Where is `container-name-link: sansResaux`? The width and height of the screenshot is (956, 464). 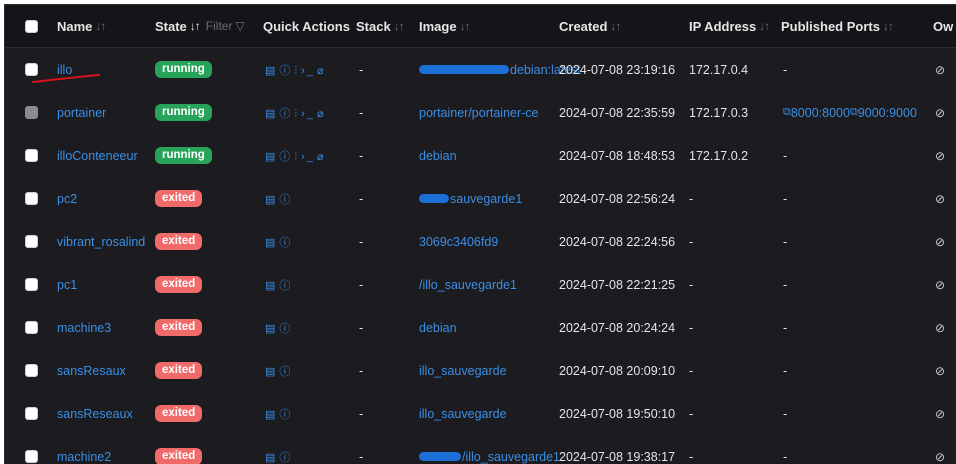 container-name-link: sansResaux is located at coordinates (91, 371).